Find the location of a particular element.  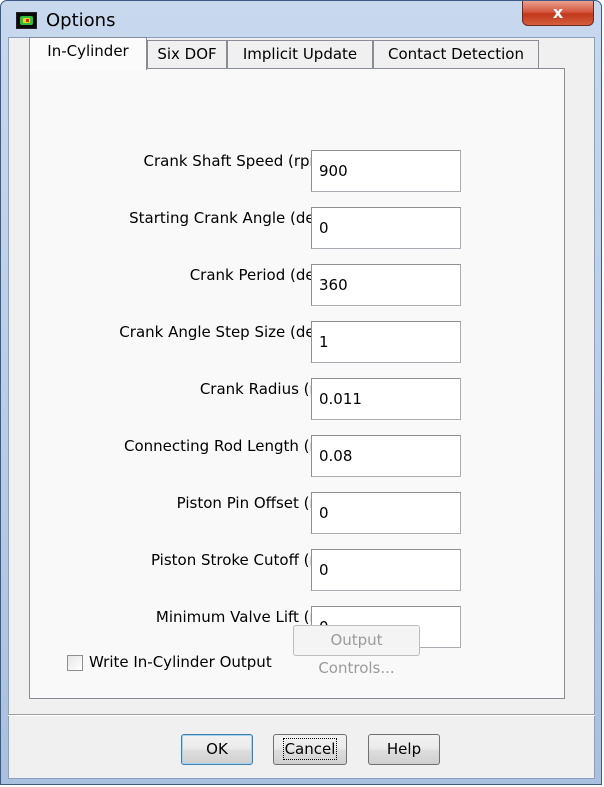

starting-crank-angle-input: 0 is located at coordinates (386, 228).